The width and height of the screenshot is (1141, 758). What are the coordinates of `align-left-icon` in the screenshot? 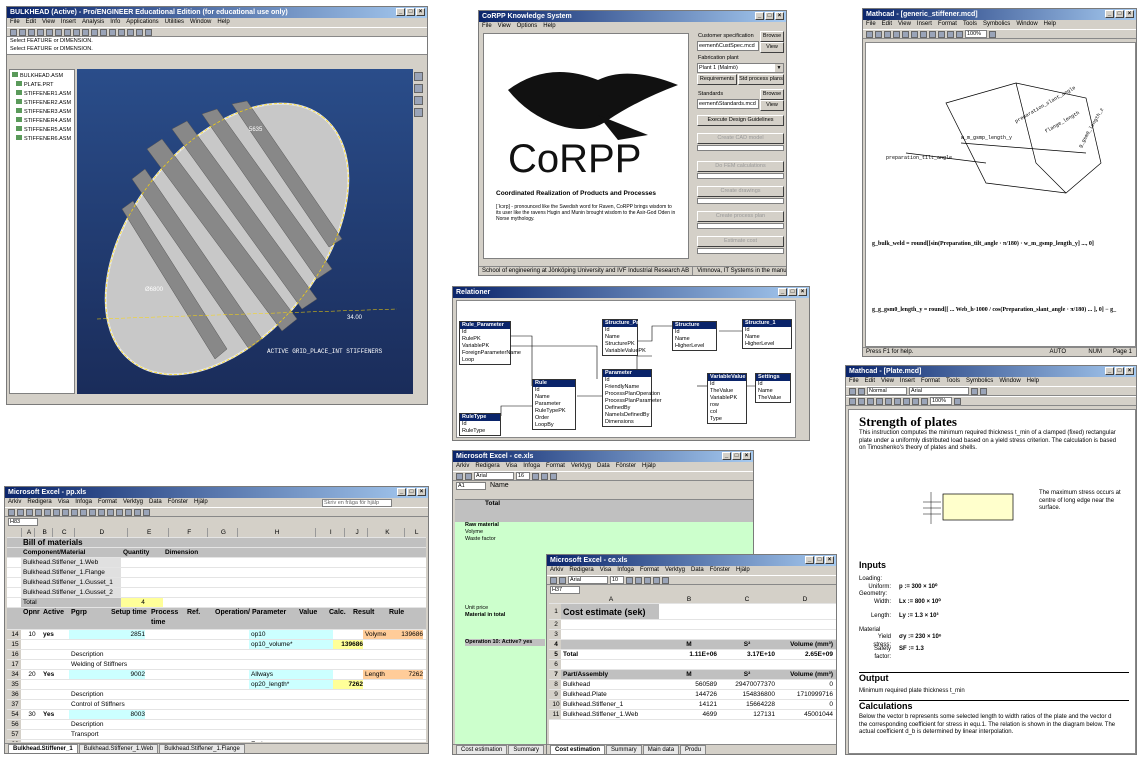 It's located at (110, 512).